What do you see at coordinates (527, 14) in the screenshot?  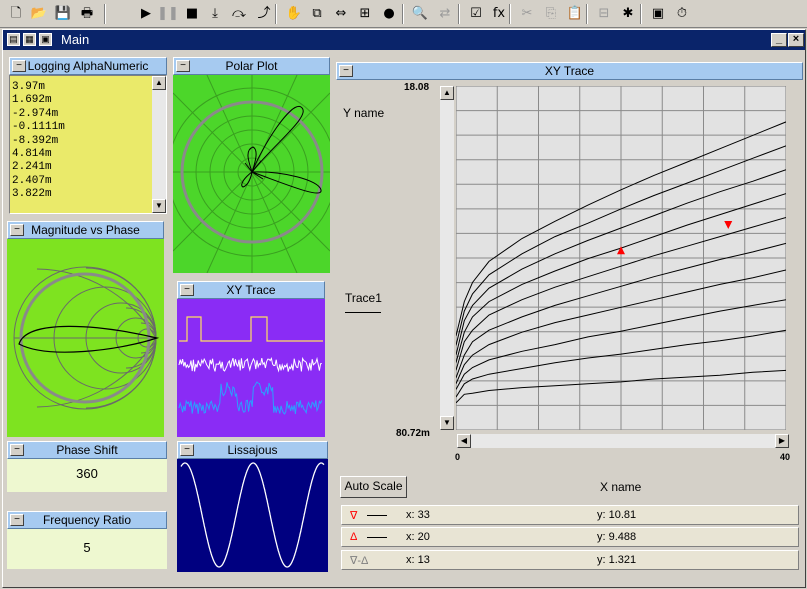 I see `cut-icon: ✂` at bounding box center [527, 14].